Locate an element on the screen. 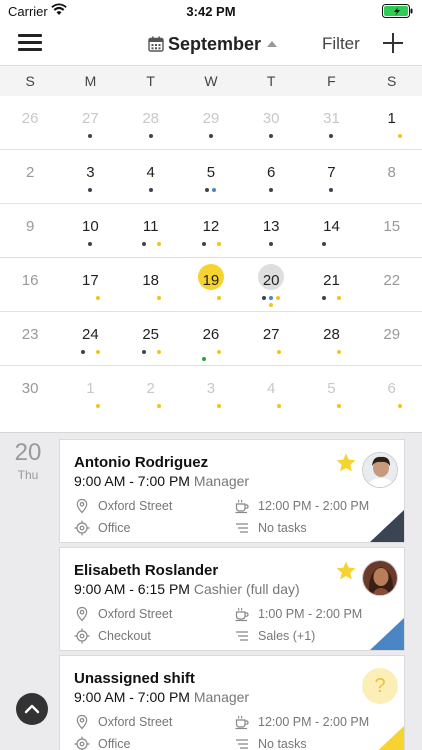 The height and width of the screenshot is (750, 422). chevron-up-icon is located at coordinates (32, 709).